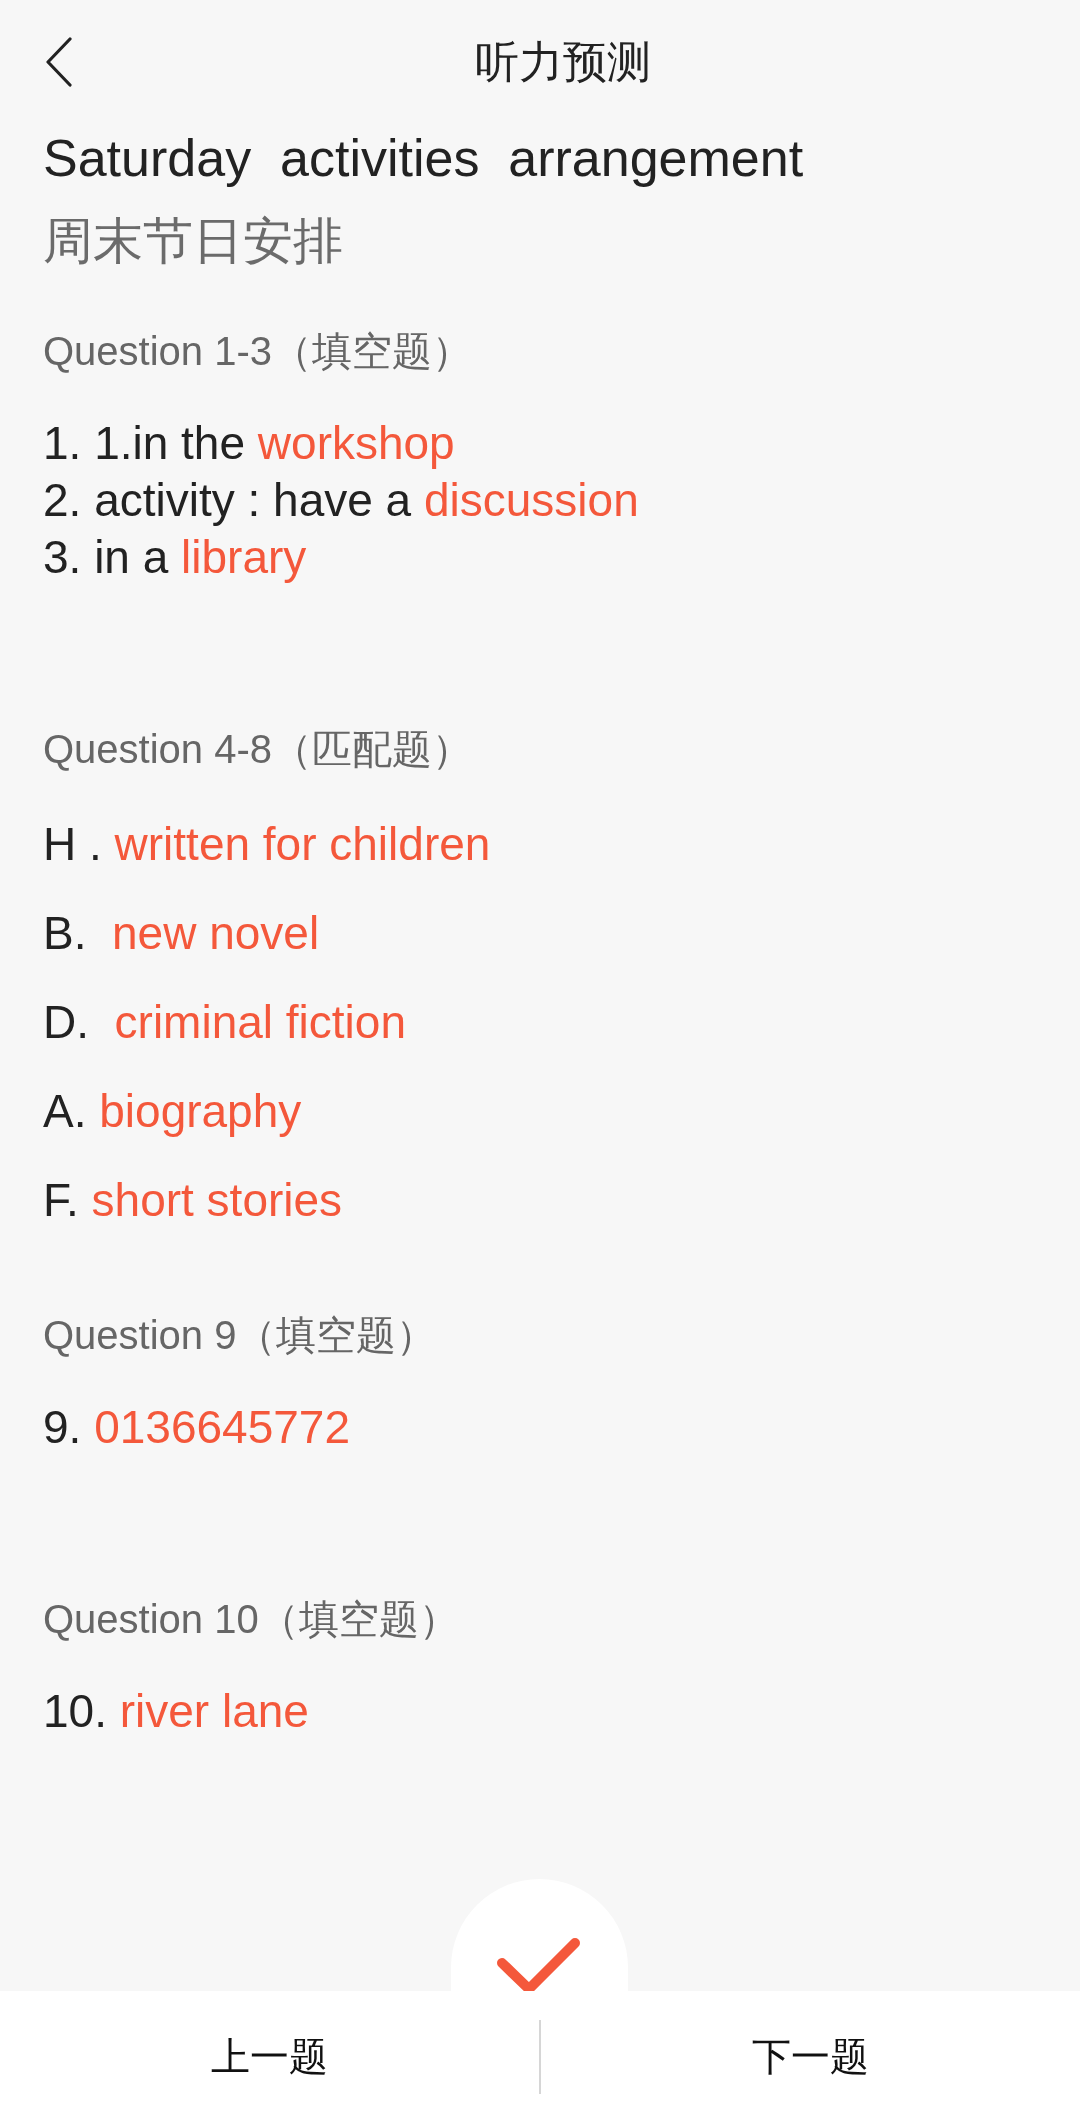 This screenshot has height=2123, width=1080. What do you see at coordinates (424, 158) in the screenshot?
I see `passage-title: Saturday activities arrangement` at bounding box center [424, 158].